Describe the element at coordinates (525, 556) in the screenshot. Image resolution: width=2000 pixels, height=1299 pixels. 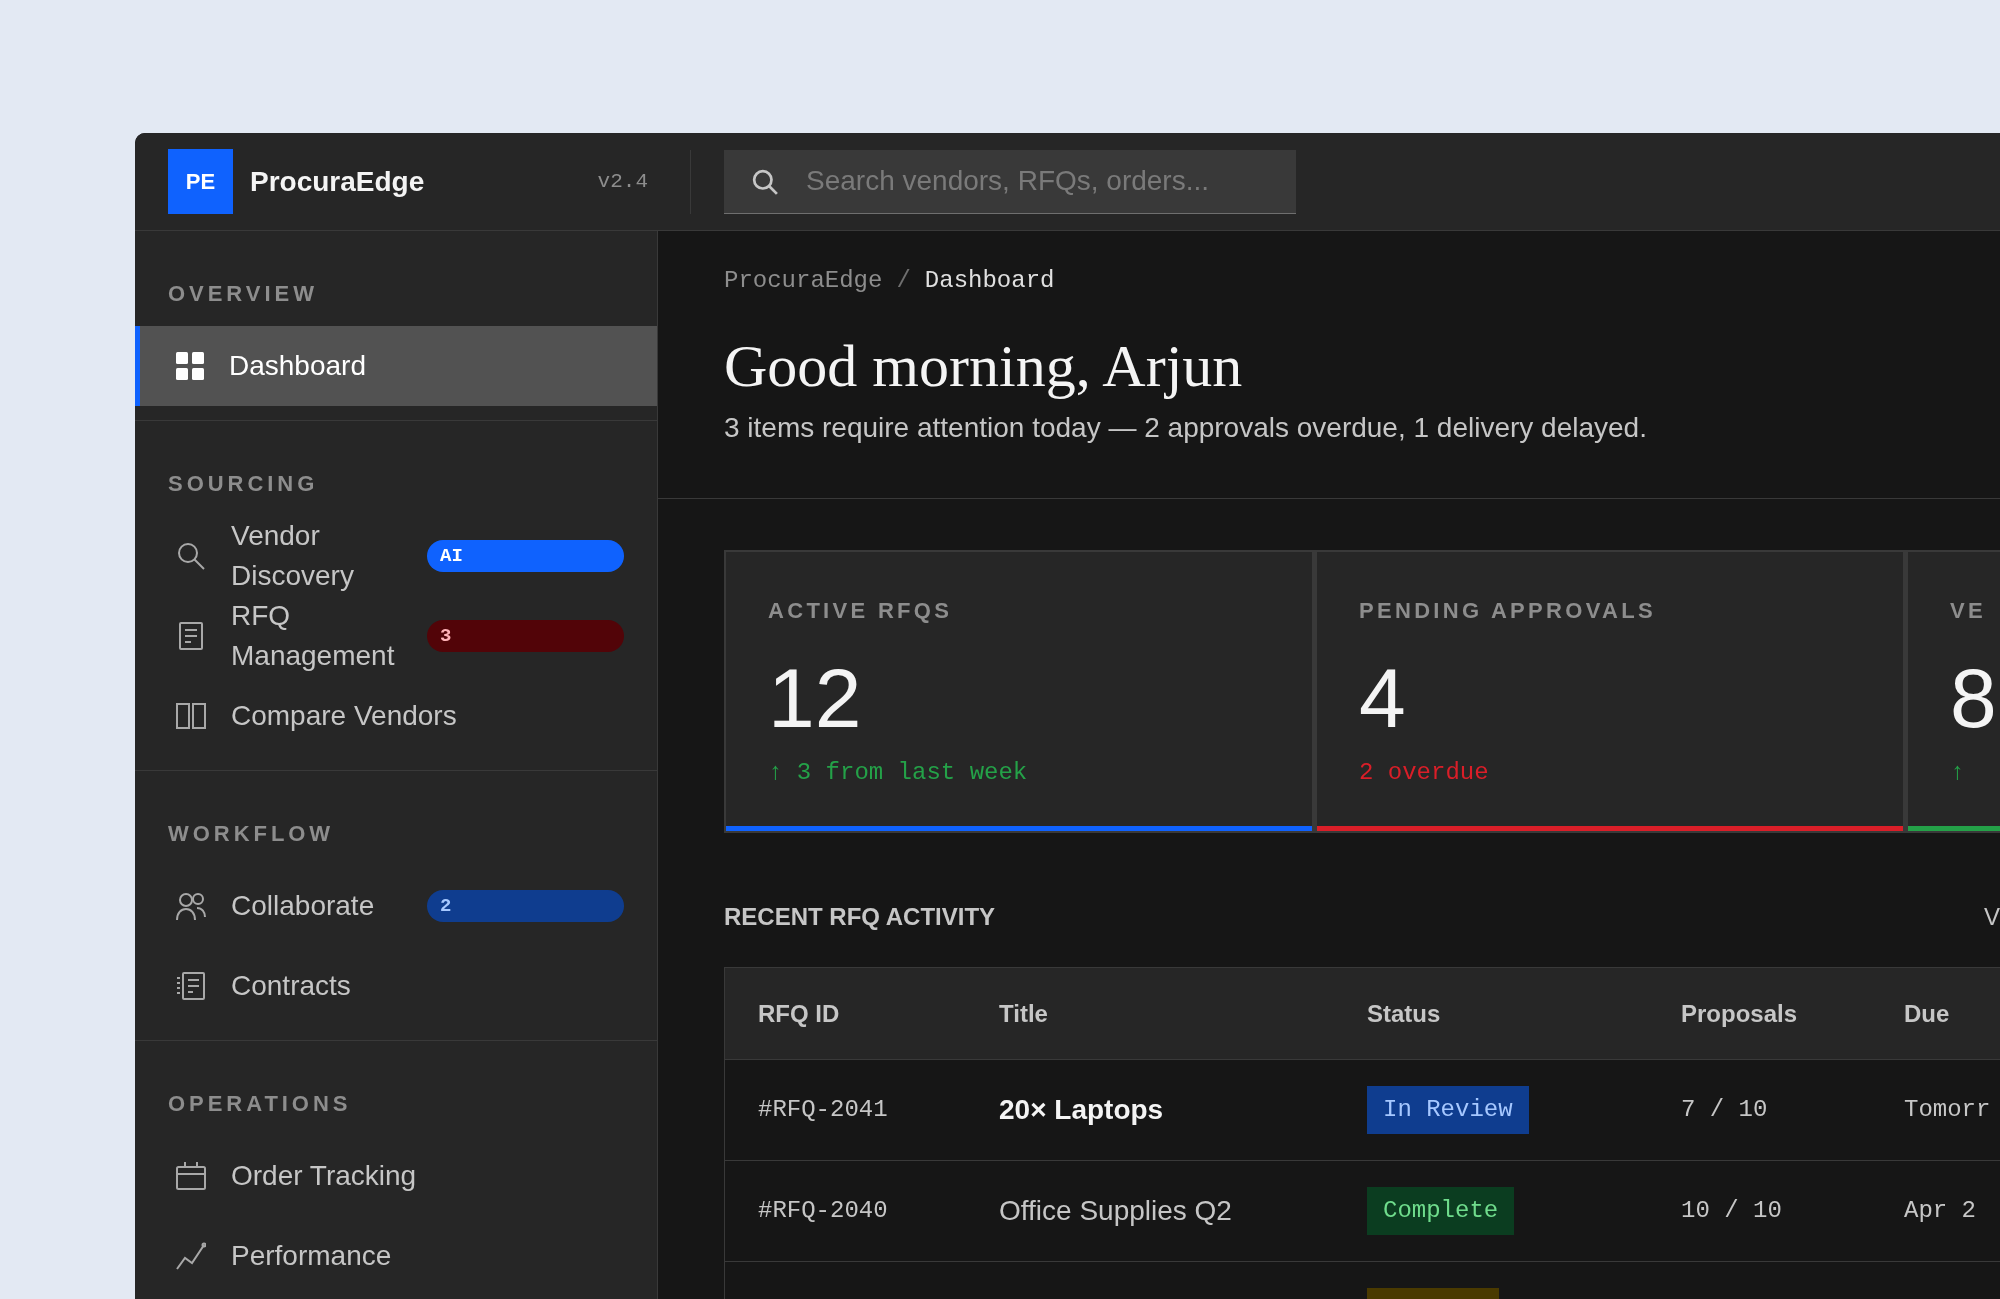
I see `count-badge: AI` at that location.